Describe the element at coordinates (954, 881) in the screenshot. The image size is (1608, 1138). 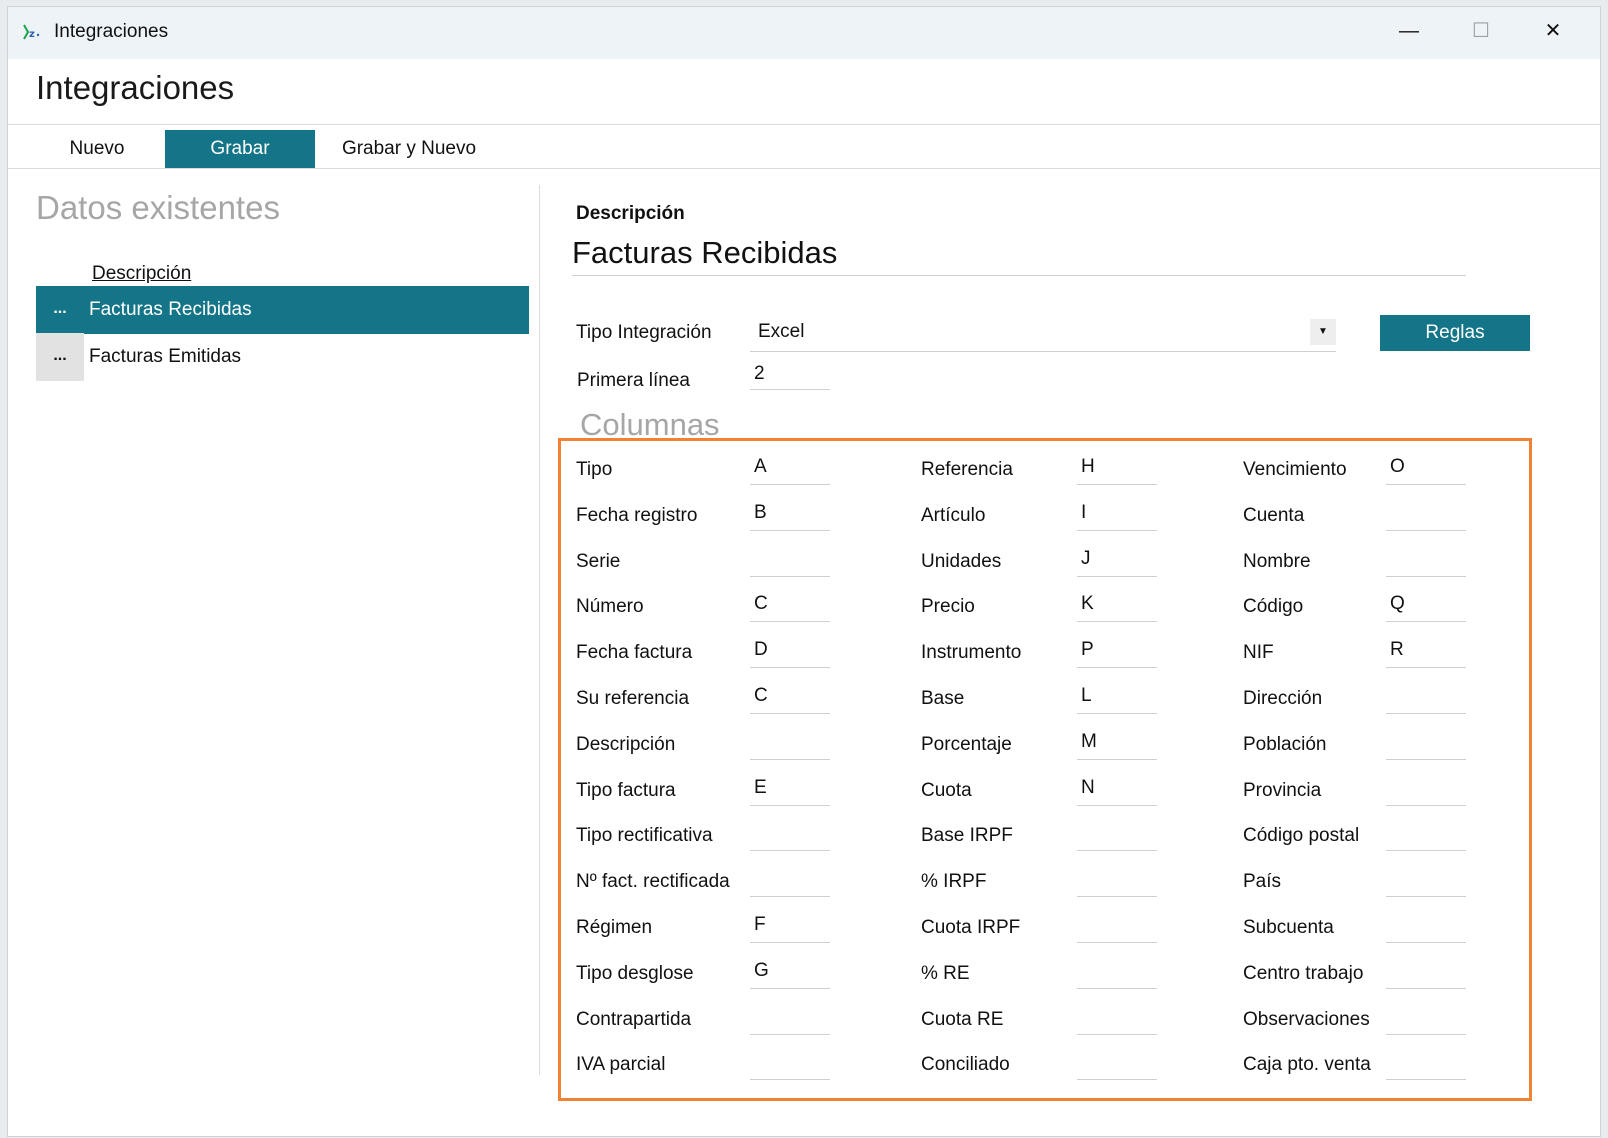
I see `column-field-label: % IRPF` at that location.